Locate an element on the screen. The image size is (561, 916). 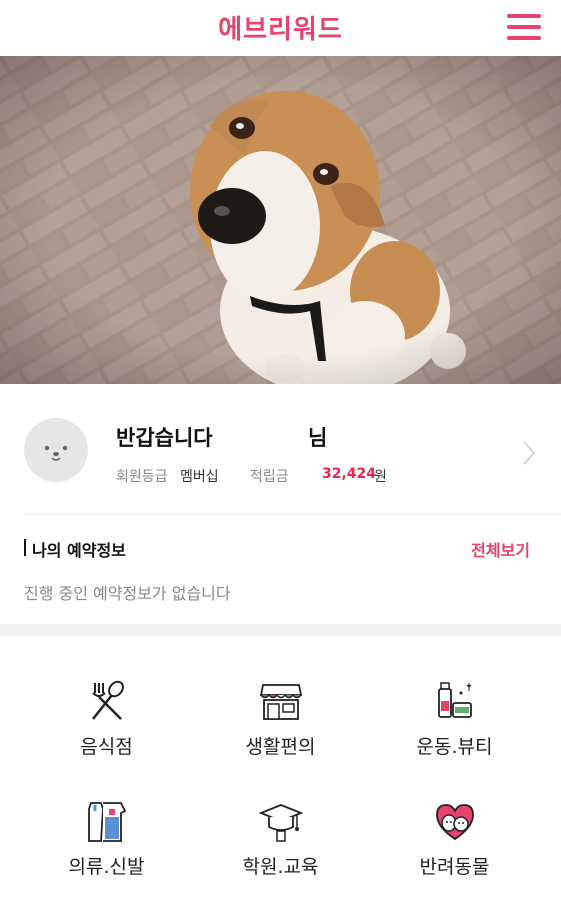
category-fitness-beauty: 운동.뷰티 is located at coordinates (454, 736).